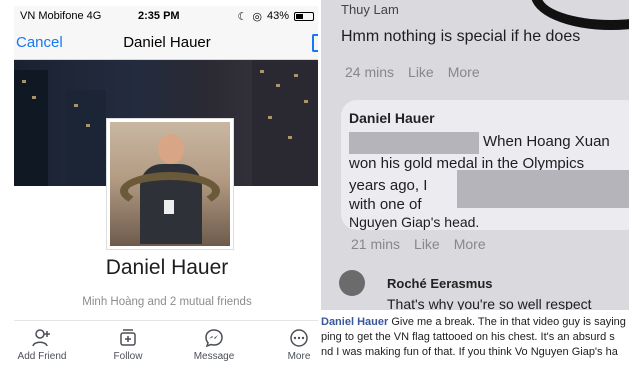 The image size is (640, 377). Describe the element at coordinates (304, 16) in the screenshot. I see `battery-icon` at that location.